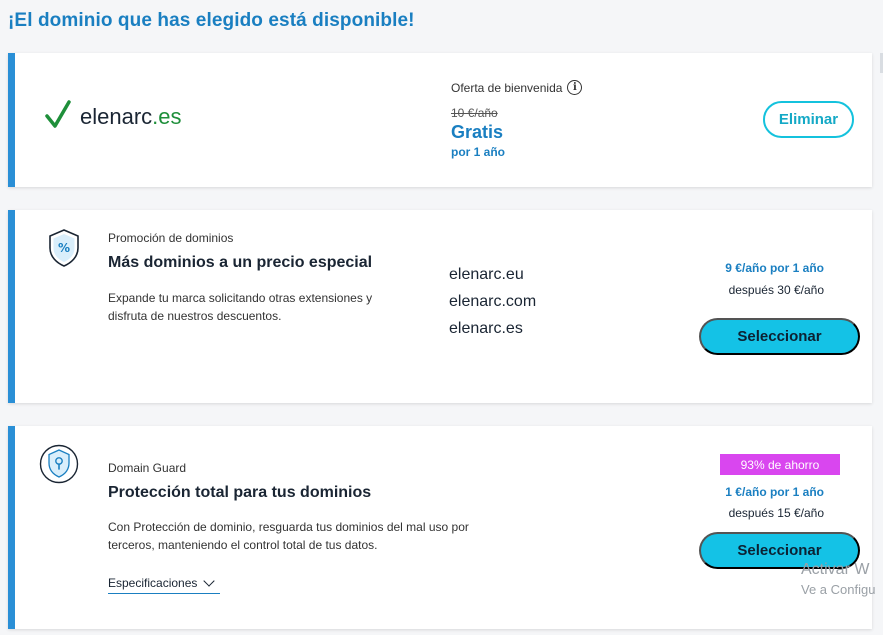 This screenshot has height=635, width=883. I want to click on lock-shield-icon, so click(59, 464).